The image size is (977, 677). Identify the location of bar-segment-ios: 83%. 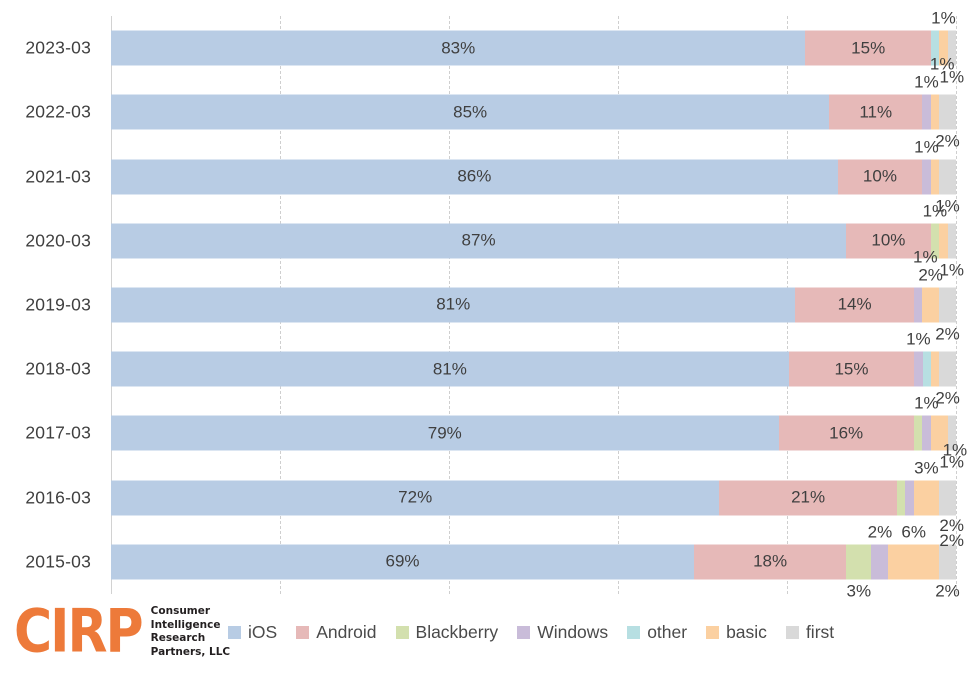
(458, 48).